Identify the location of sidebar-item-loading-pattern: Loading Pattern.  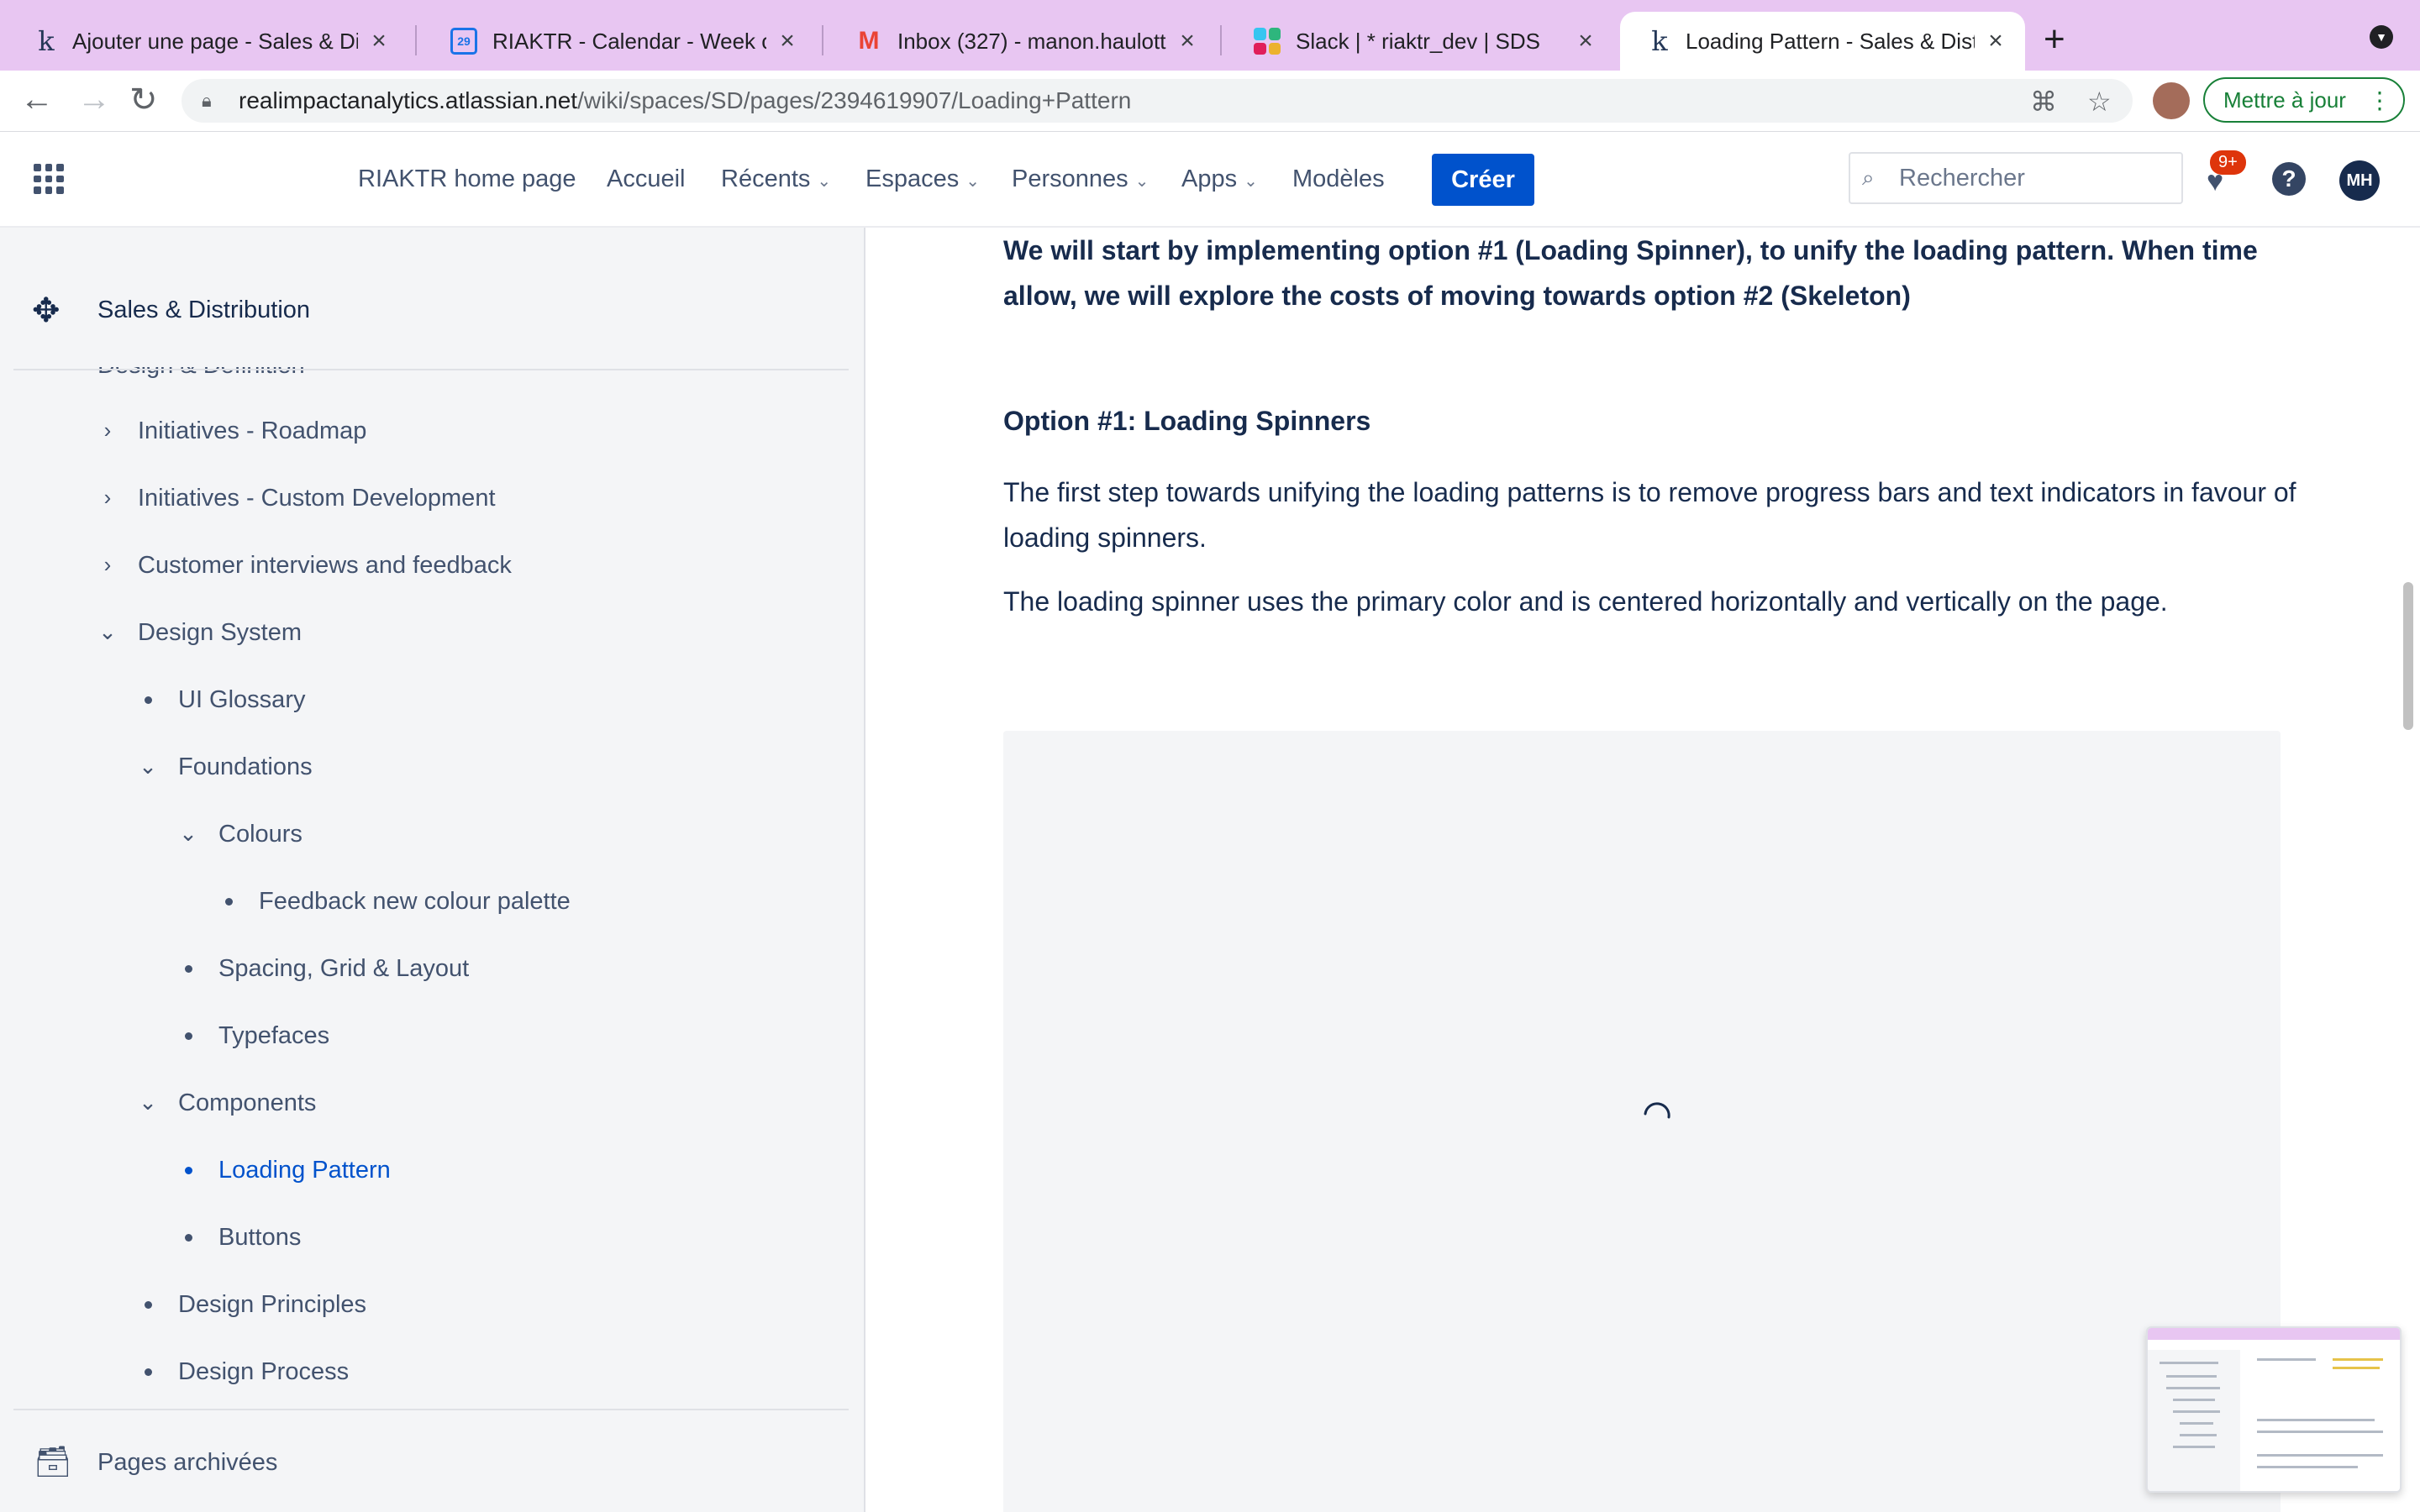
(288, 1170).